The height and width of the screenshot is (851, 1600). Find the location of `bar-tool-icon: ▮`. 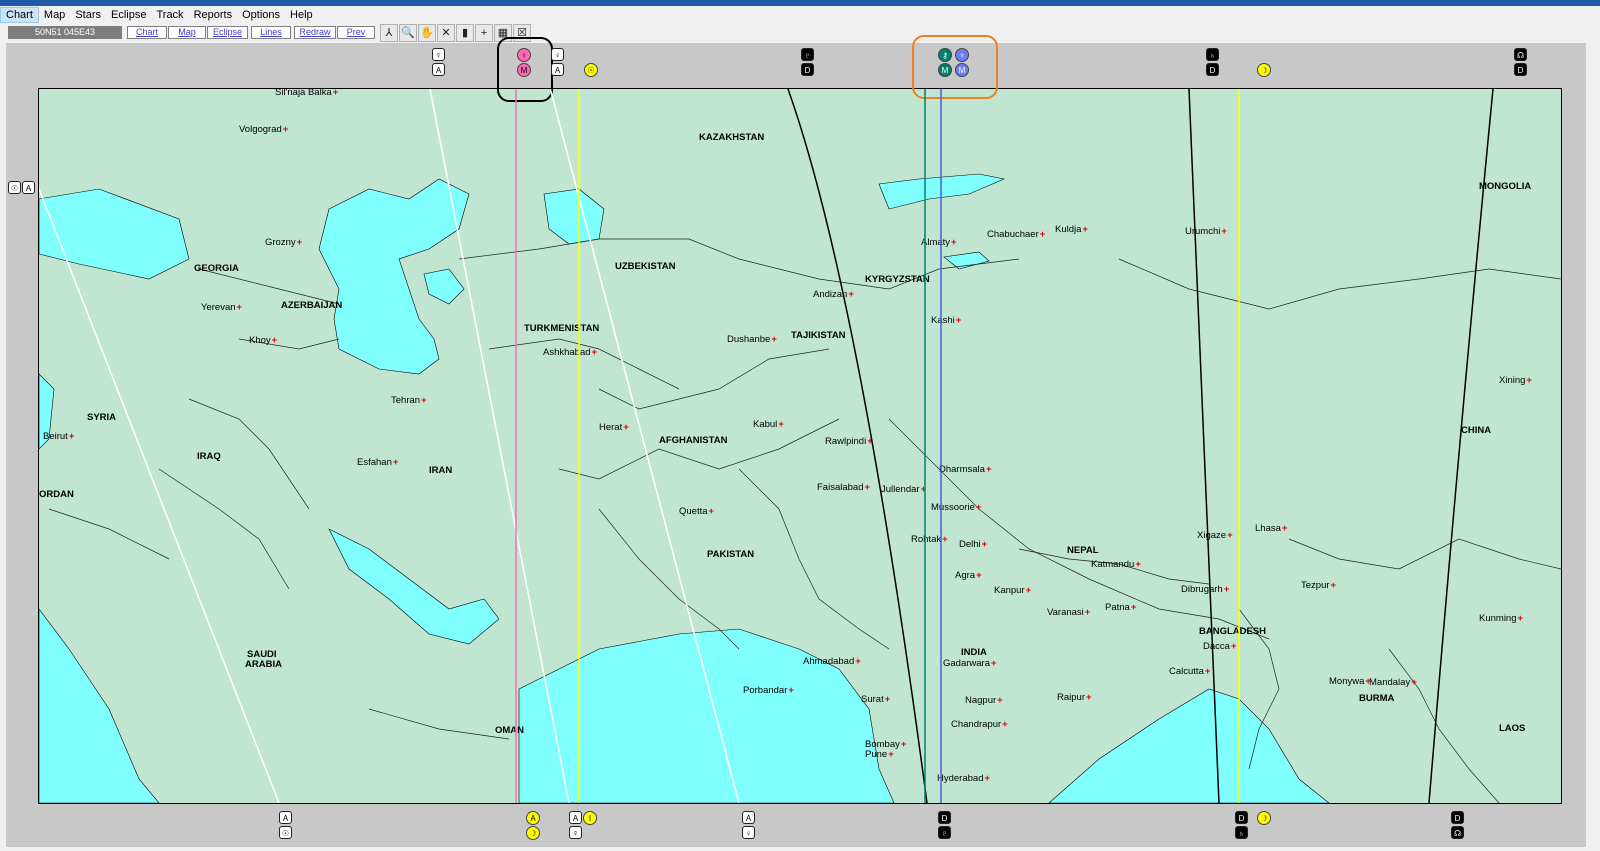

bar-tool-icon: ▮ is located at coordinates (465, 33).